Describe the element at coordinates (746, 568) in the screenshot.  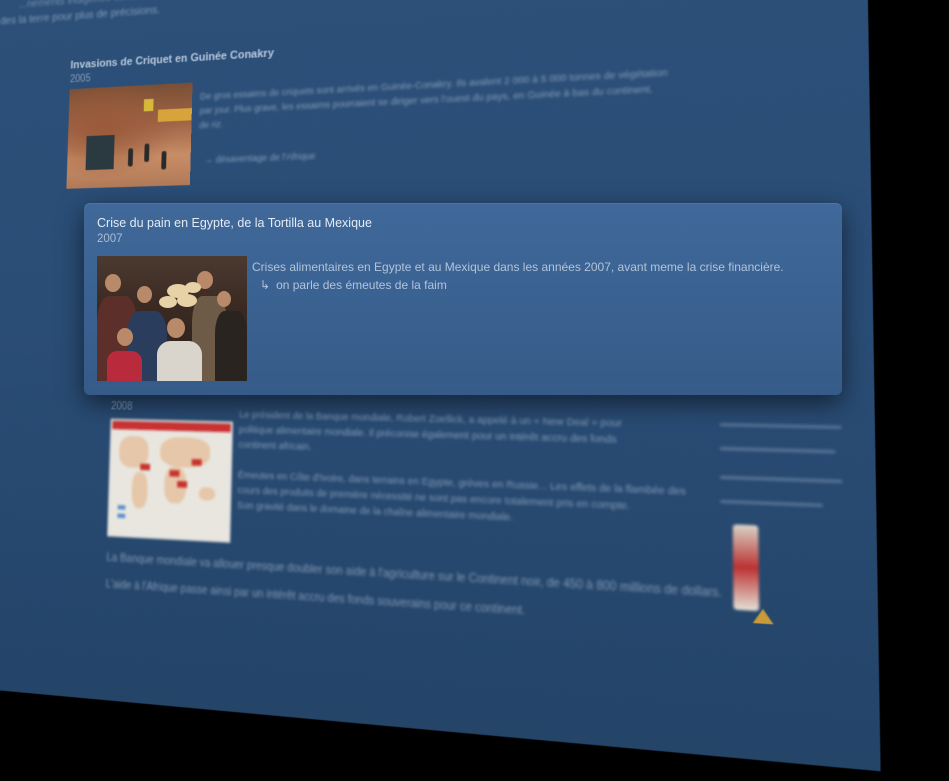
I see `emblem-image` at that location.